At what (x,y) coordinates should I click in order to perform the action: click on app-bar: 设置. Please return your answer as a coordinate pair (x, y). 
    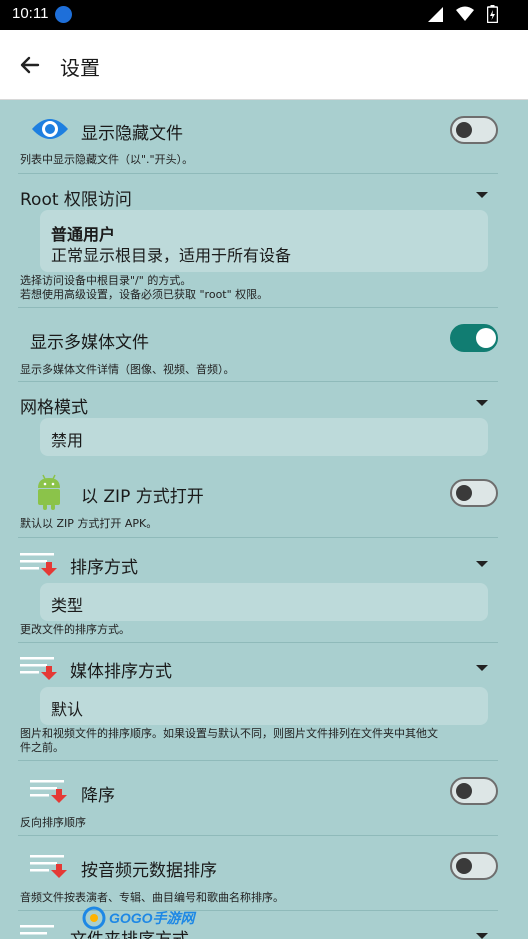
    Looking at the image, I should click on (264, 65).